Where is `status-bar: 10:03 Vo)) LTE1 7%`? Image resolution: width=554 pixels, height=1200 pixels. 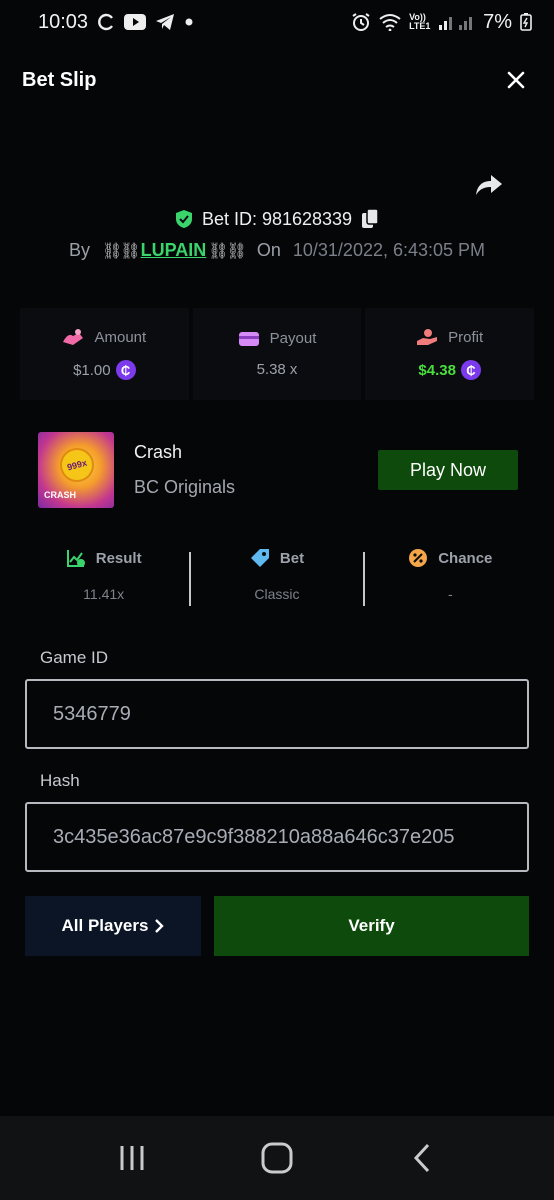 status-bar: 10:03 Vo)) LTE1 7% is located at coordinates (277, 22).